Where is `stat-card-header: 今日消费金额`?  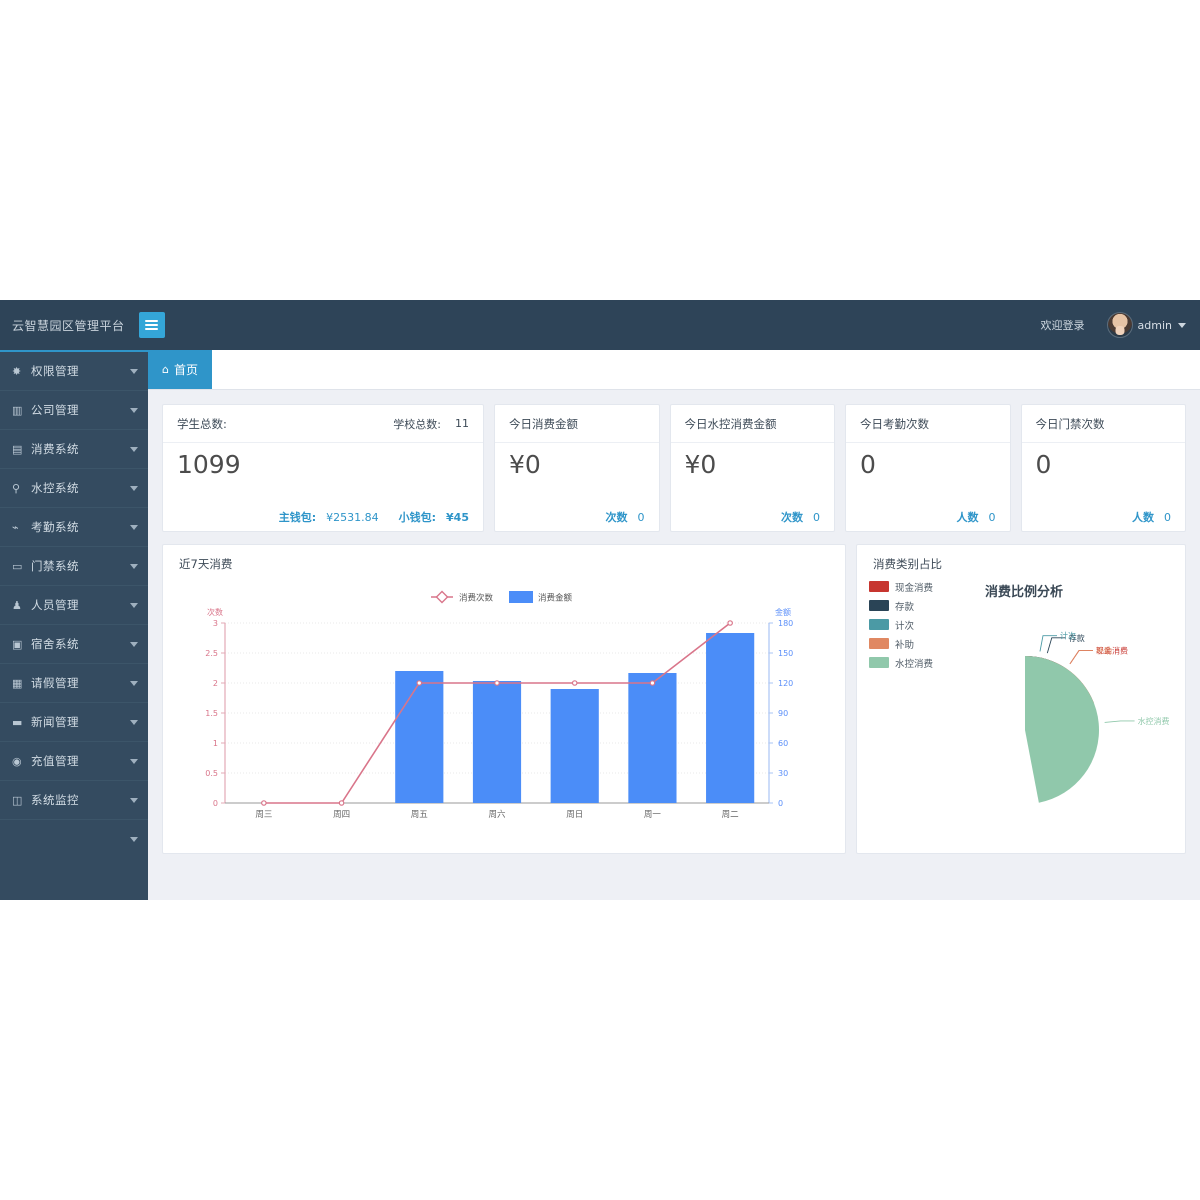 stat-card-header: 今日消费金额 is located at coordinates (577, 424).